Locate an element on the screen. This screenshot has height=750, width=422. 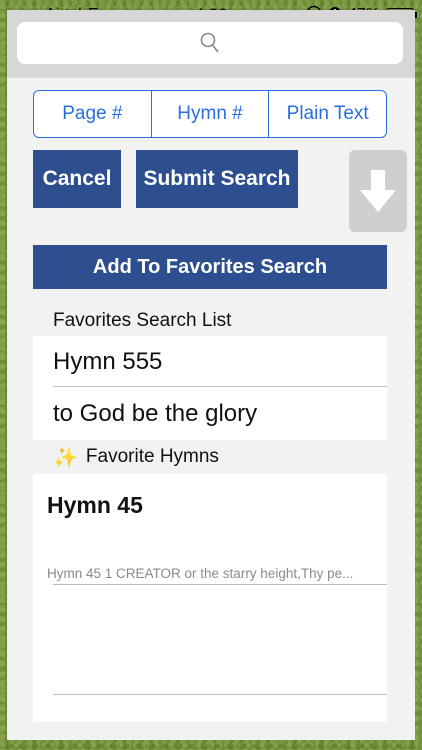
favorites-list-header: Favorites Search List is located at coordinates (210, 321).